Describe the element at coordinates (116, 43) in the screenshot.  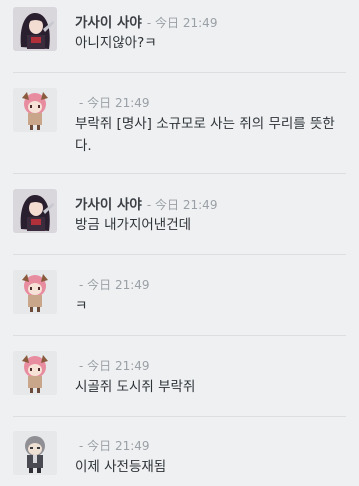
I see `message-text: 아니지않아?ㅋ` at that location.